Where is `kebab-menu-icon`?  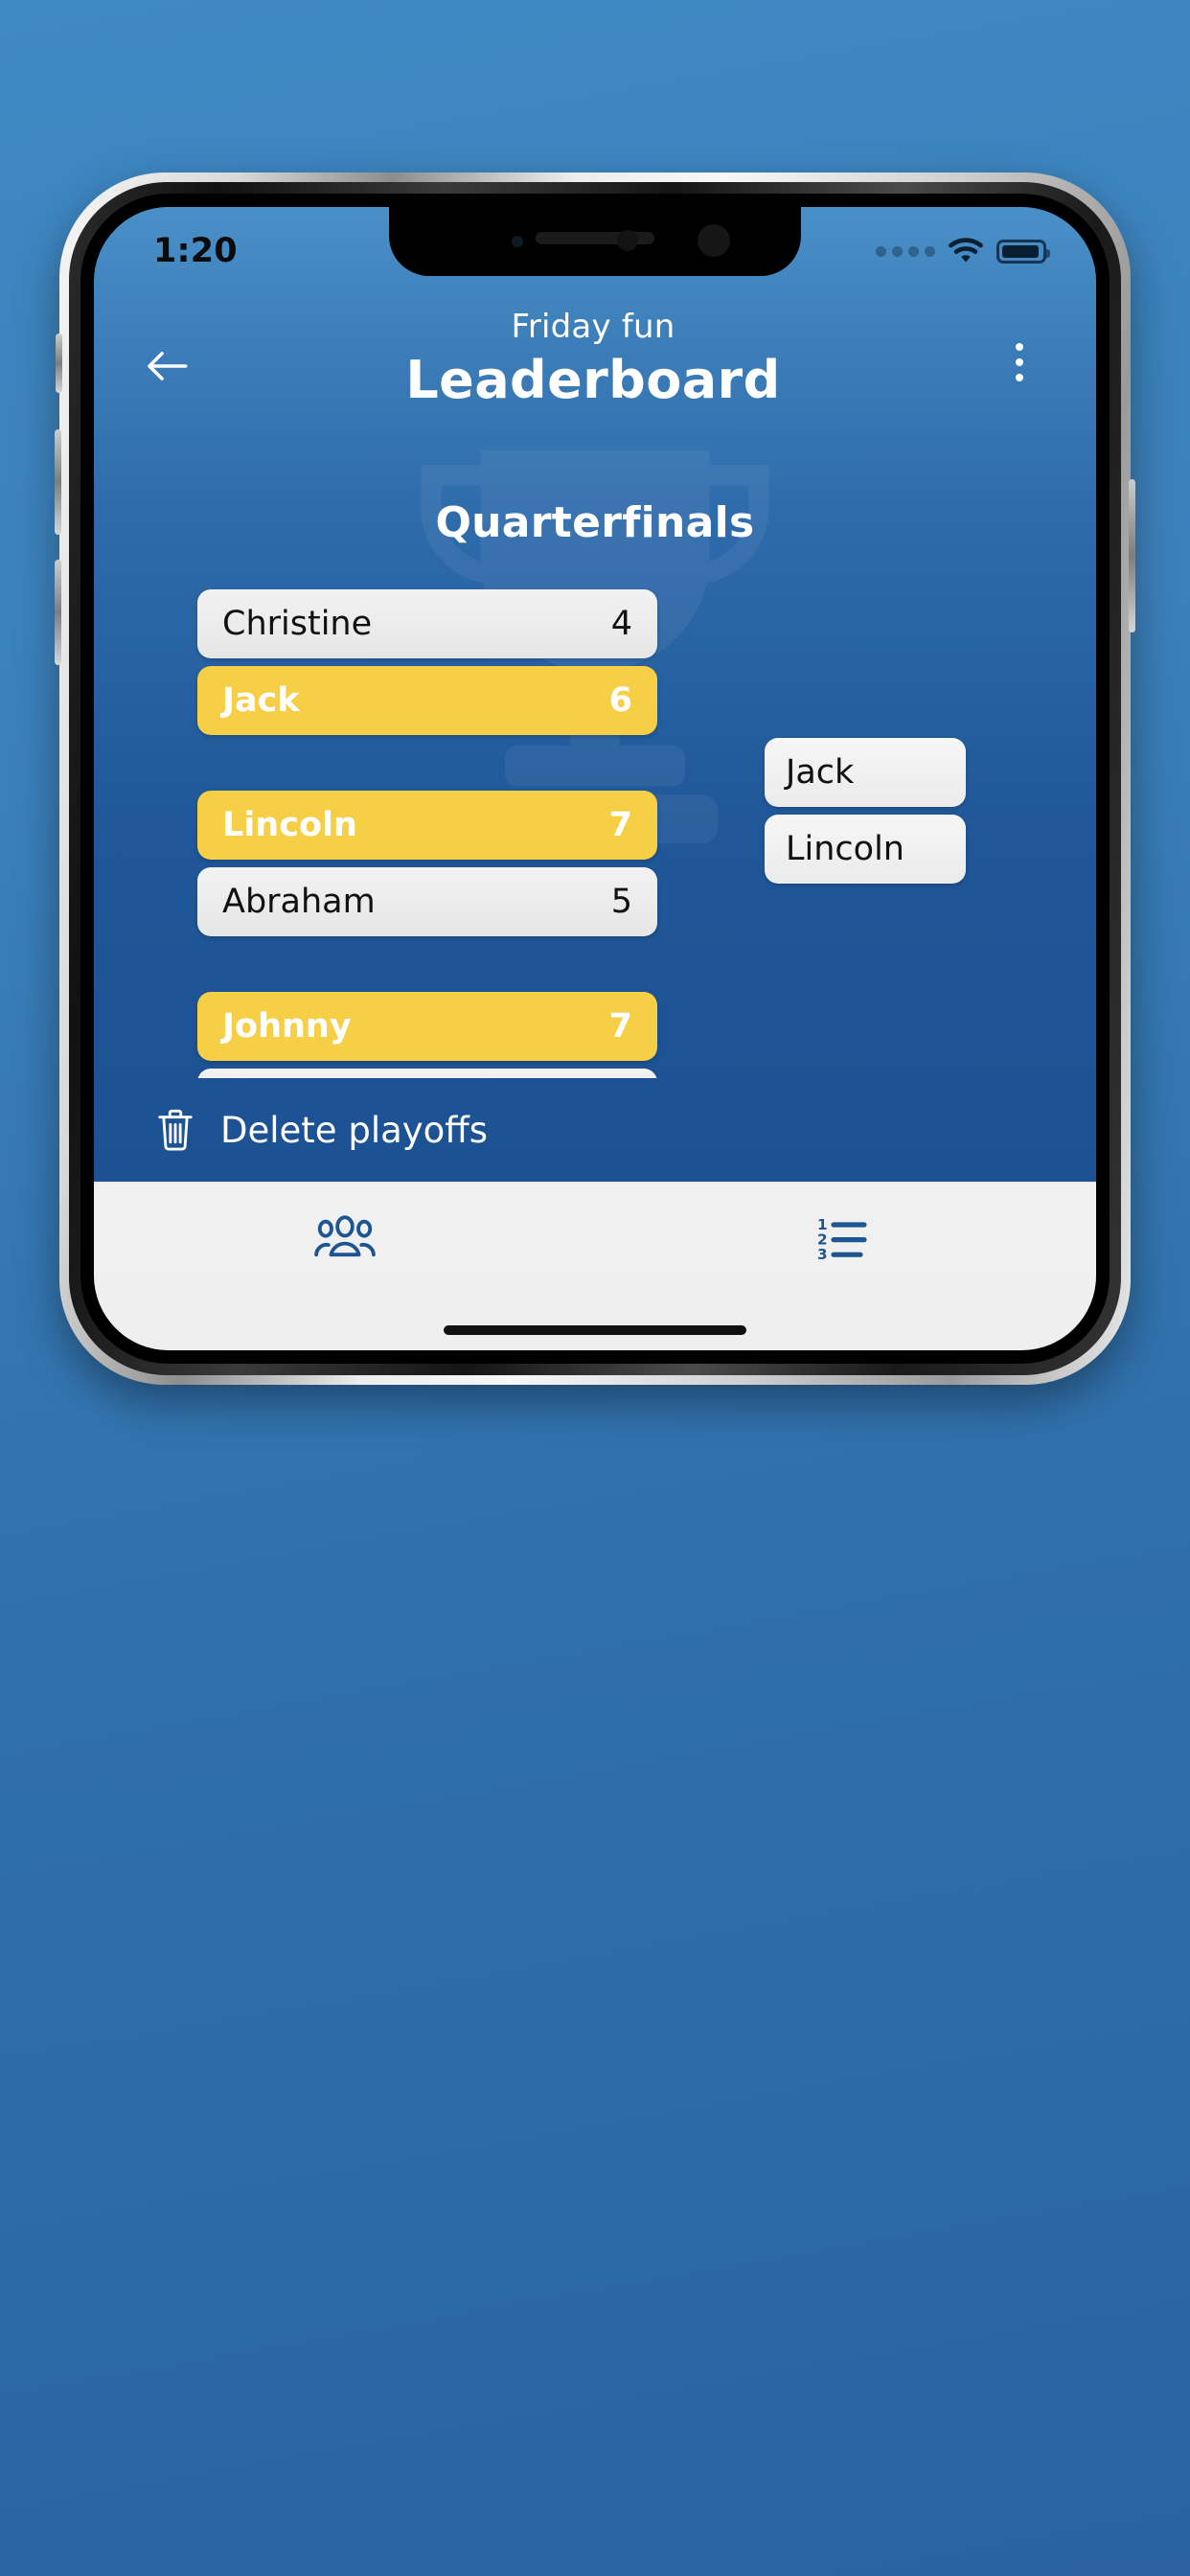 kebab-menu-icon is located at coordinates (1019, 347).